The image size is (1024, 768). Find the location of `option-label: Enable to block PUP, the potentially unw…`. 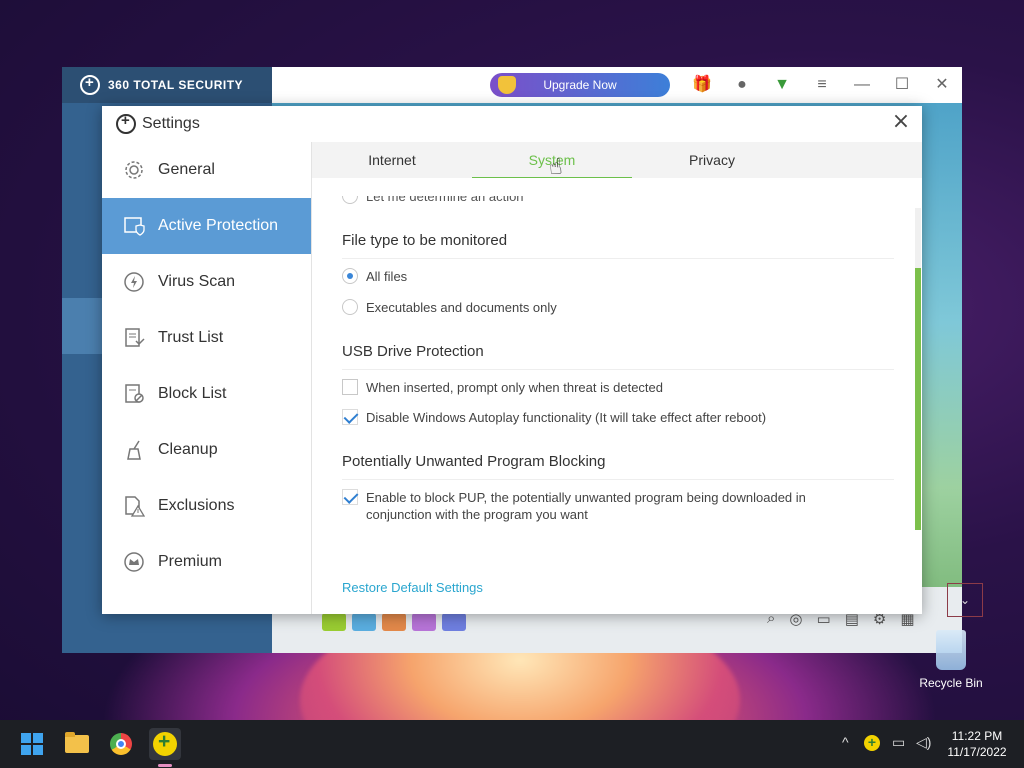

option-label: Enable to block PUP, the potentially unw… is located at coordinates (586, 506).